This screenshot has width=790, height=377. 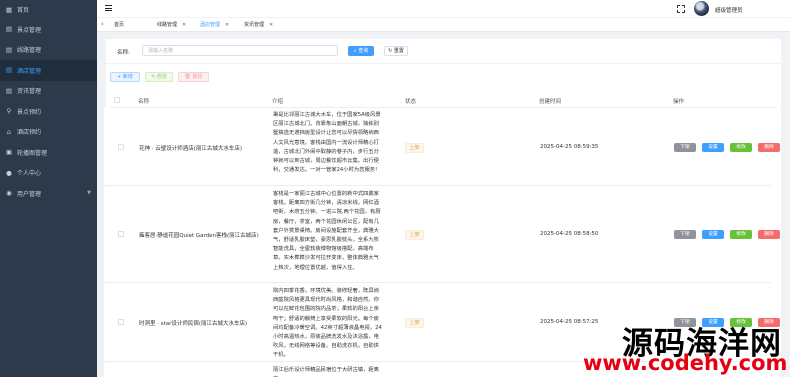 What do you see at coordinates (48, 132) in the screenshot?
I see `sidebar-item-hotel-booking: ⌂ 酒店预约` at bounding box center [48, 132].